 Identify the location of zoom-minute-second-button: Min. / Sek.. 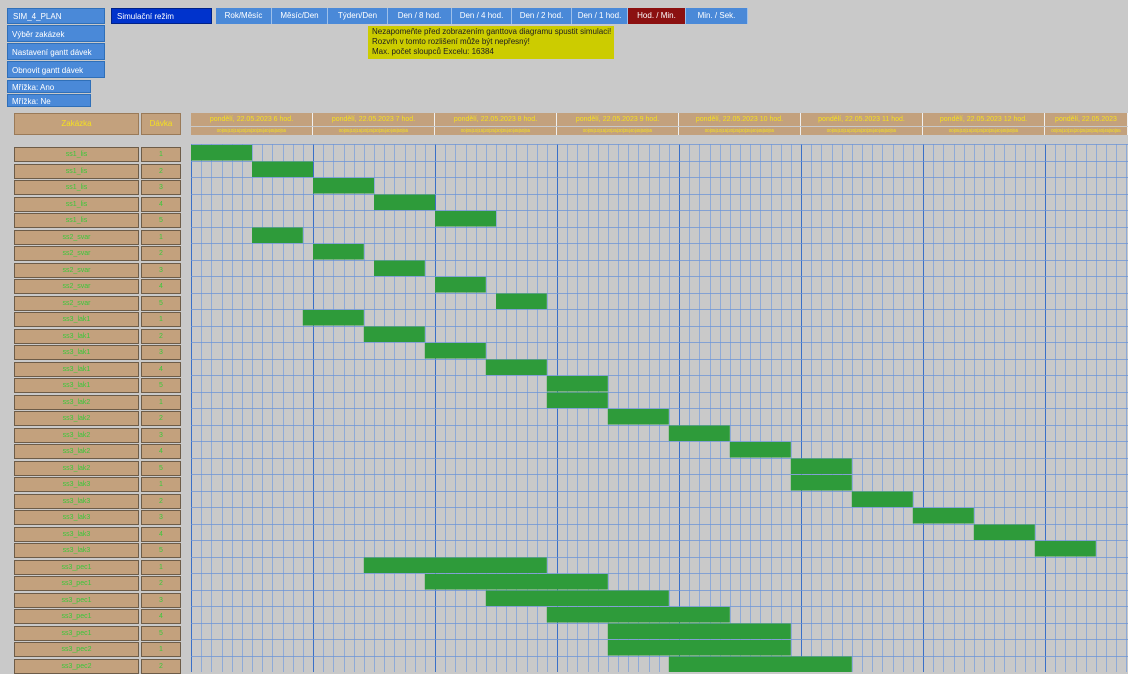
(717, 16).